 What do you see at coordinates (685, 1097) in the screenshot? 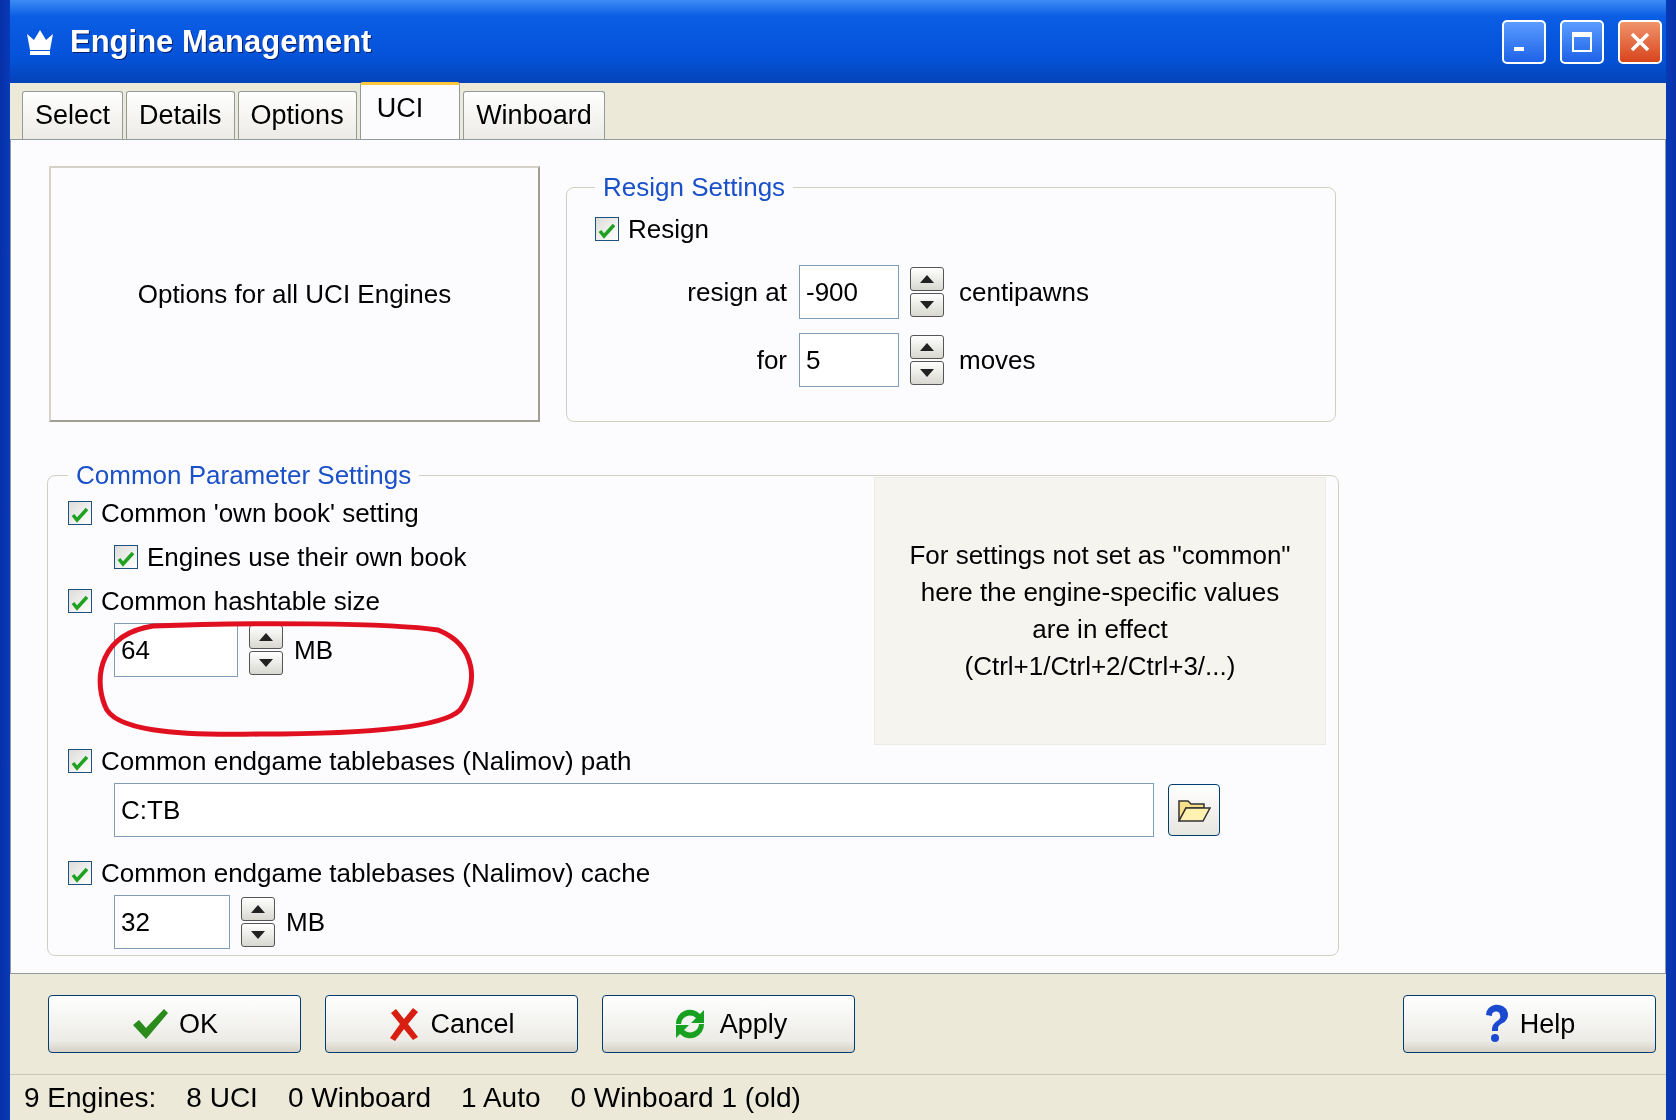
I see `status-text: 0 Winboard 1 (old)` at bounding box center [685, 1097].